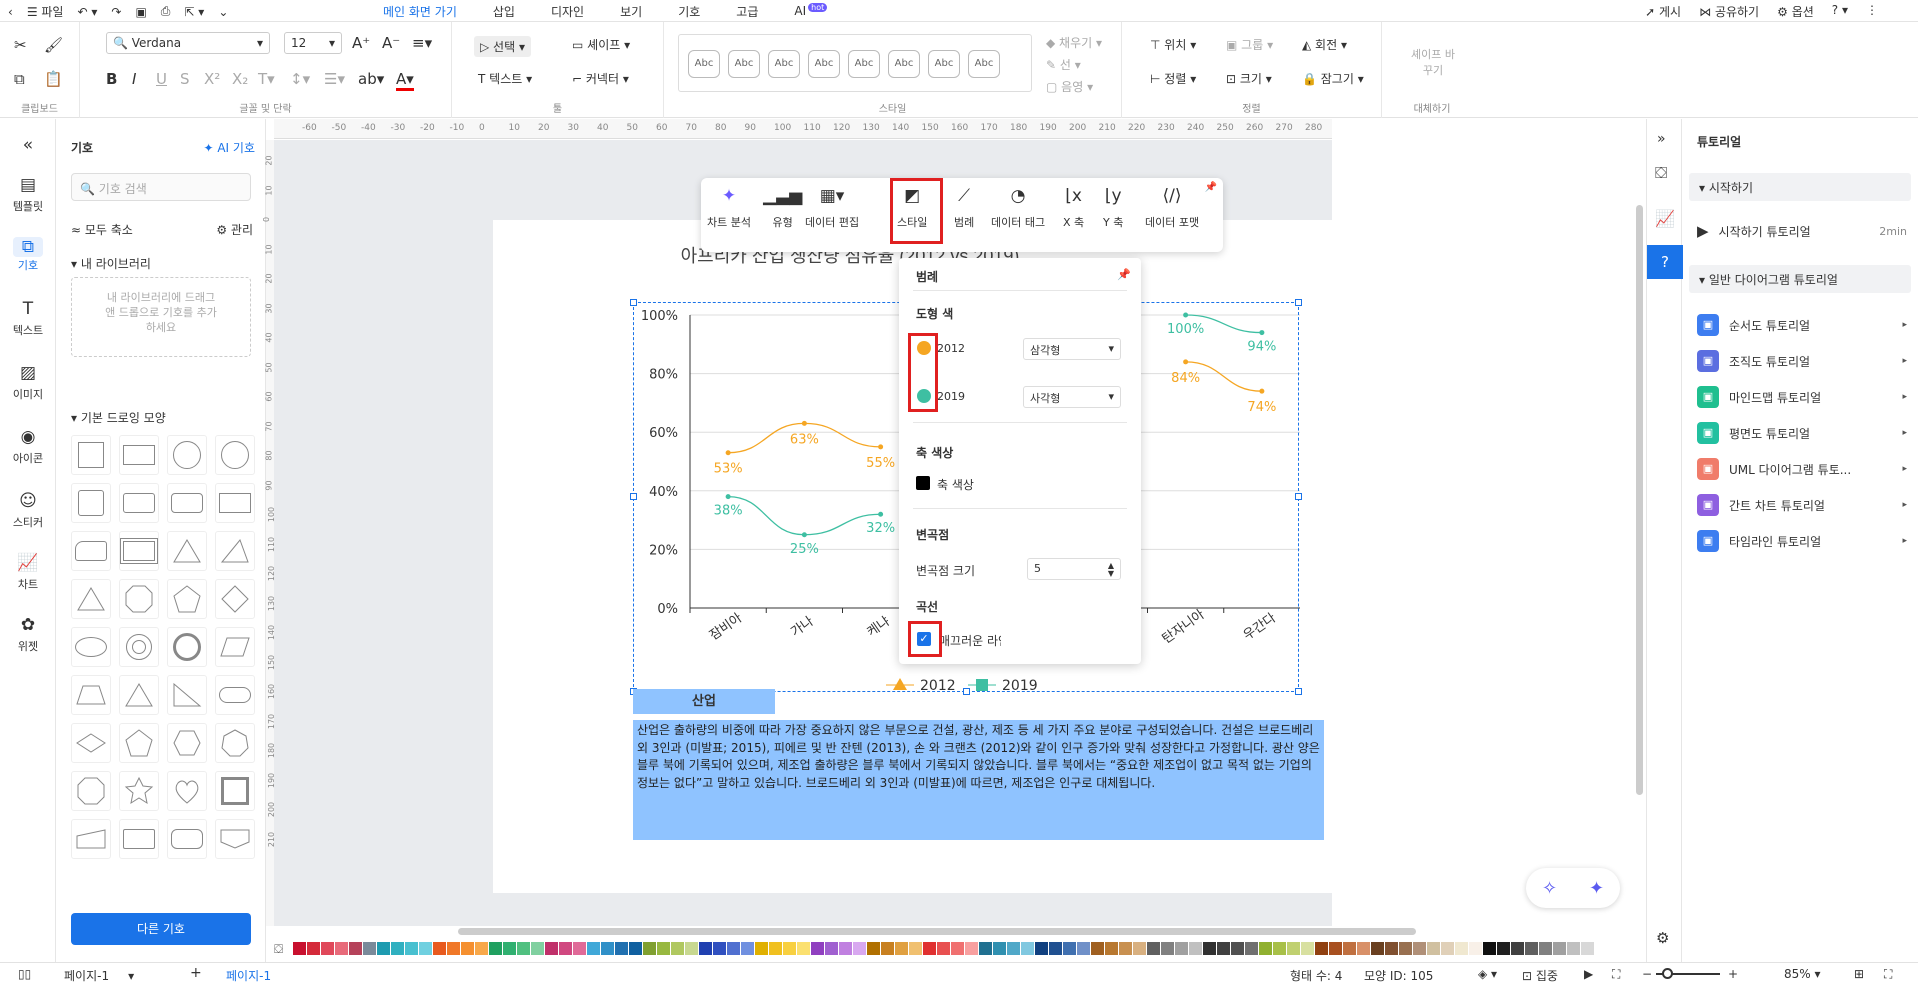 The width and height of the screenshot is (1918, 984). Describe the element at coordinates (1665, 262) in the screenshot. I see `help-panel-icon: ?` at that location.